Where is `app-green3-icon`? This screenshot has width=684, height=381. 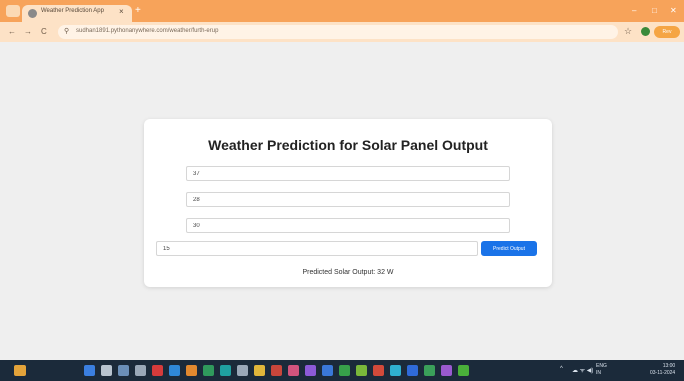
app-green3-icon is located at coordinates (429, 370).